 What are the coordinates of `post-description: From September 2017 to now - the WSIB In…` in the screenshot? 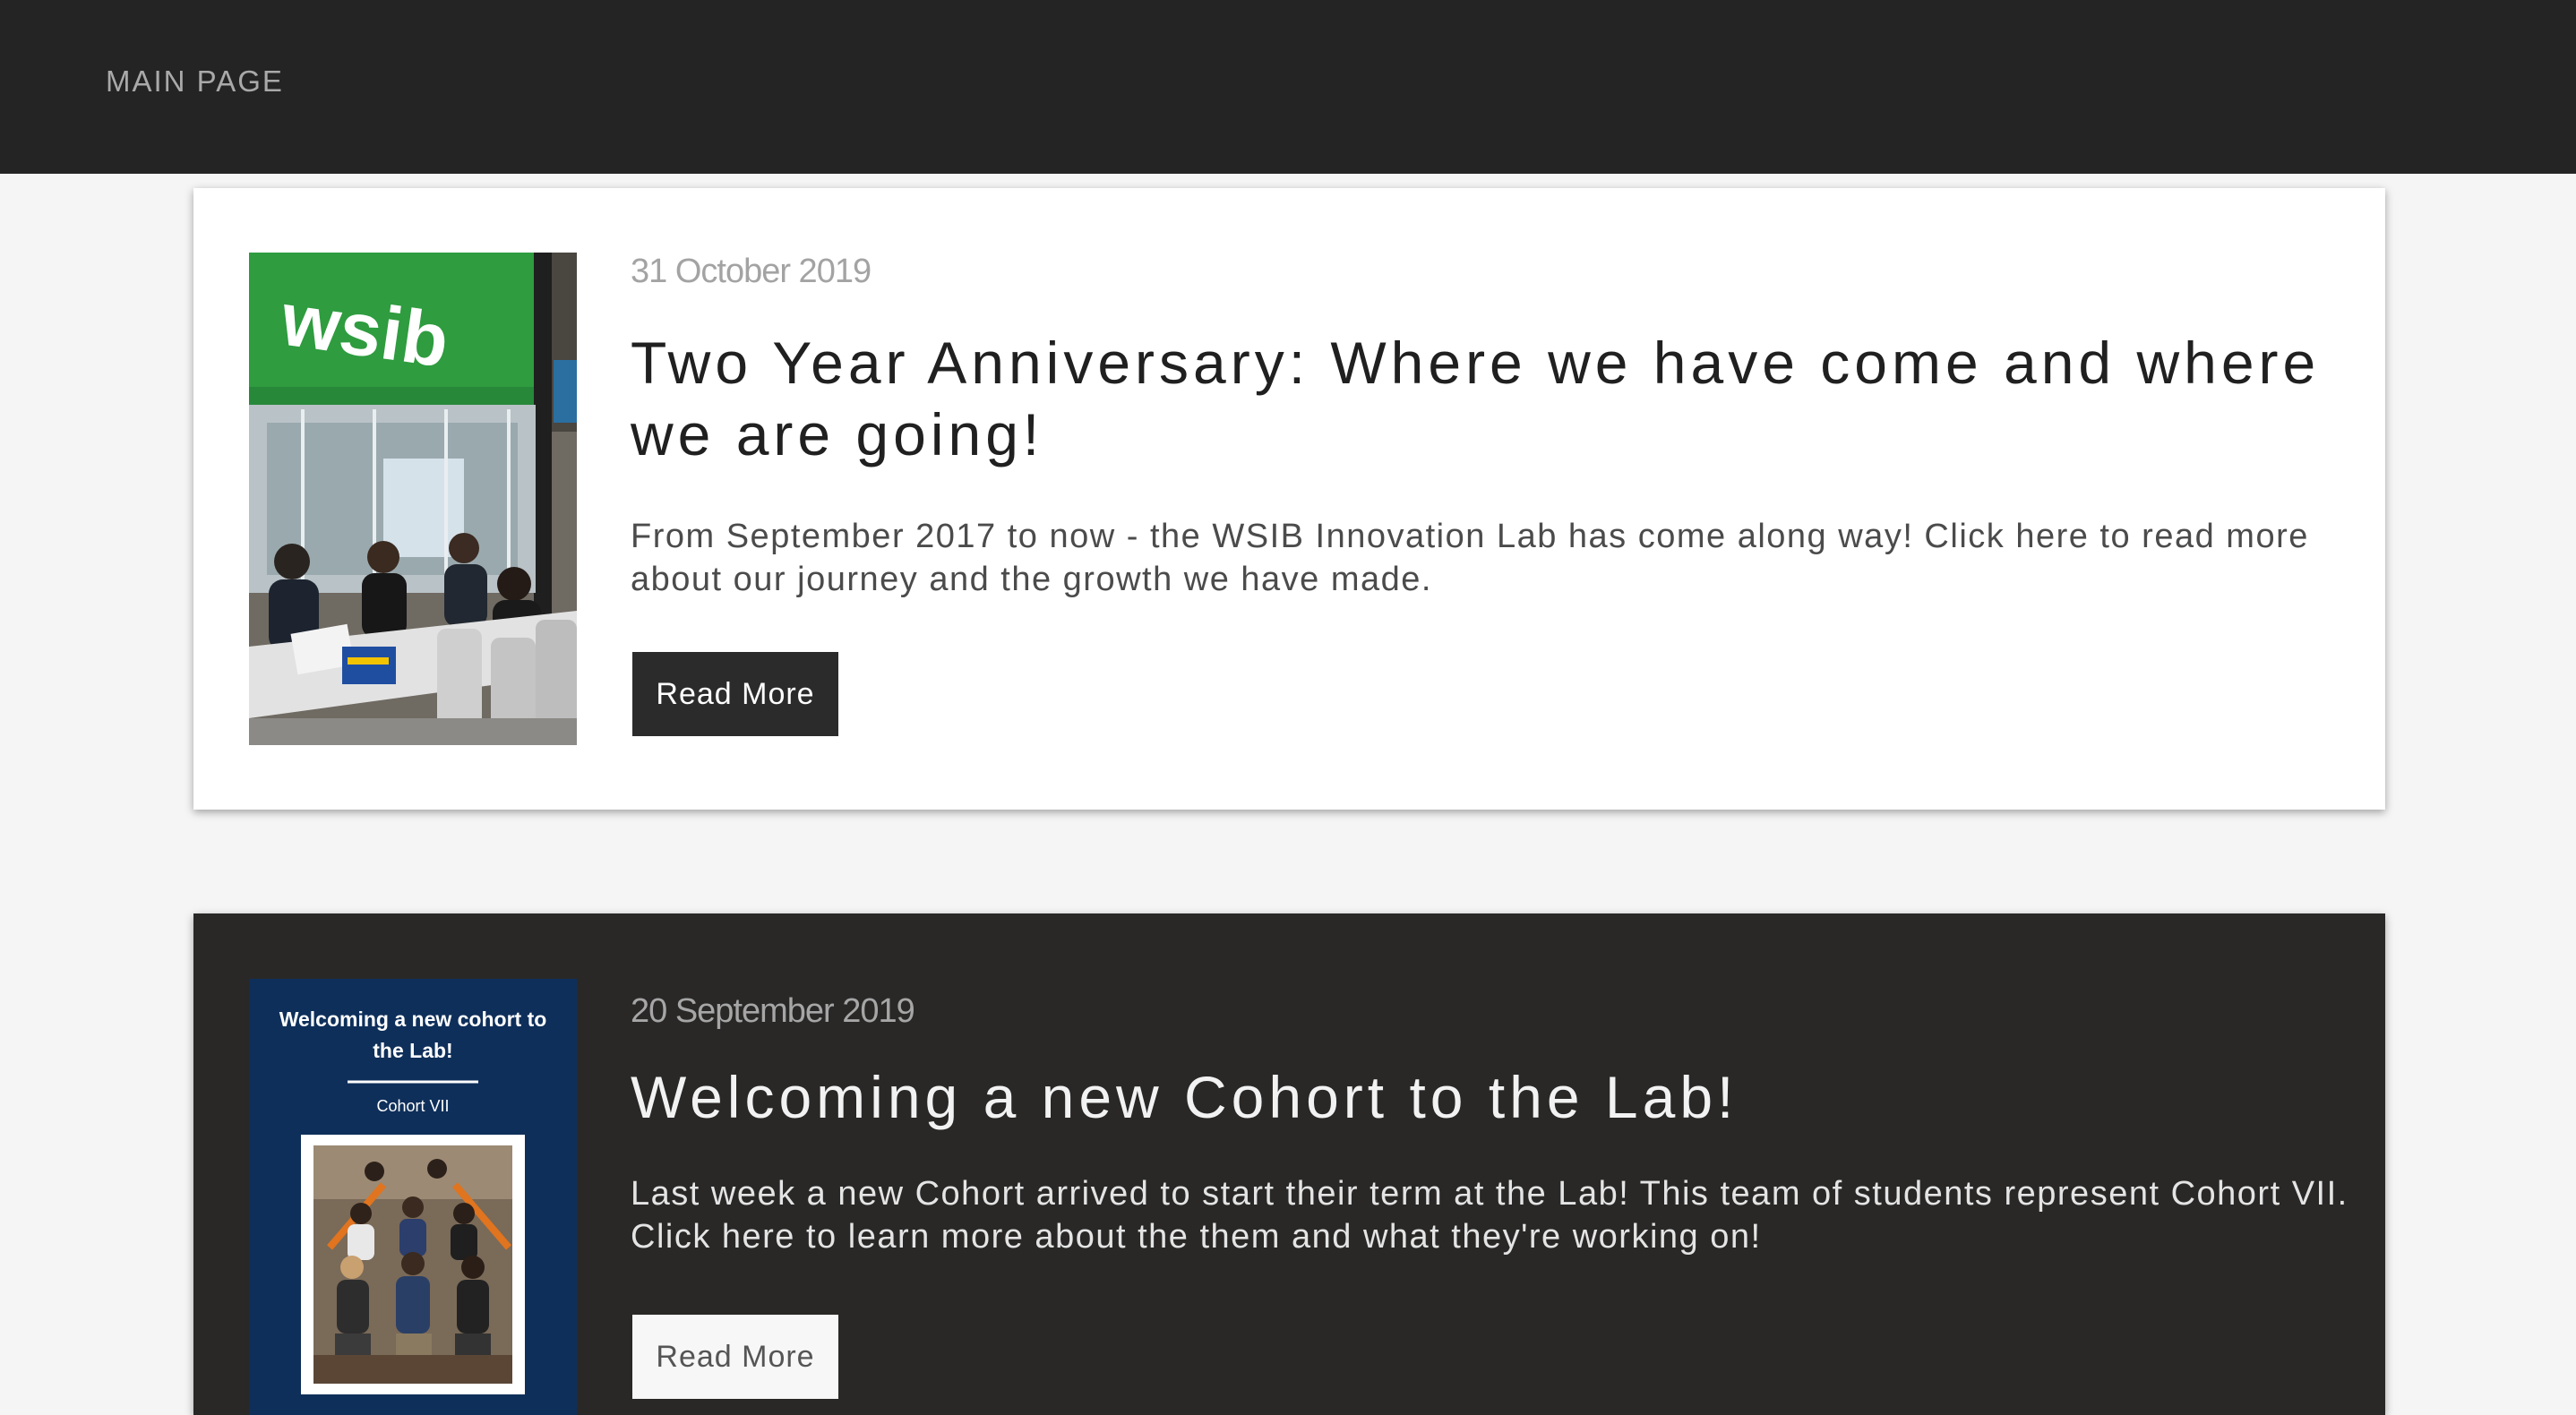 It's located at (1470, 558).